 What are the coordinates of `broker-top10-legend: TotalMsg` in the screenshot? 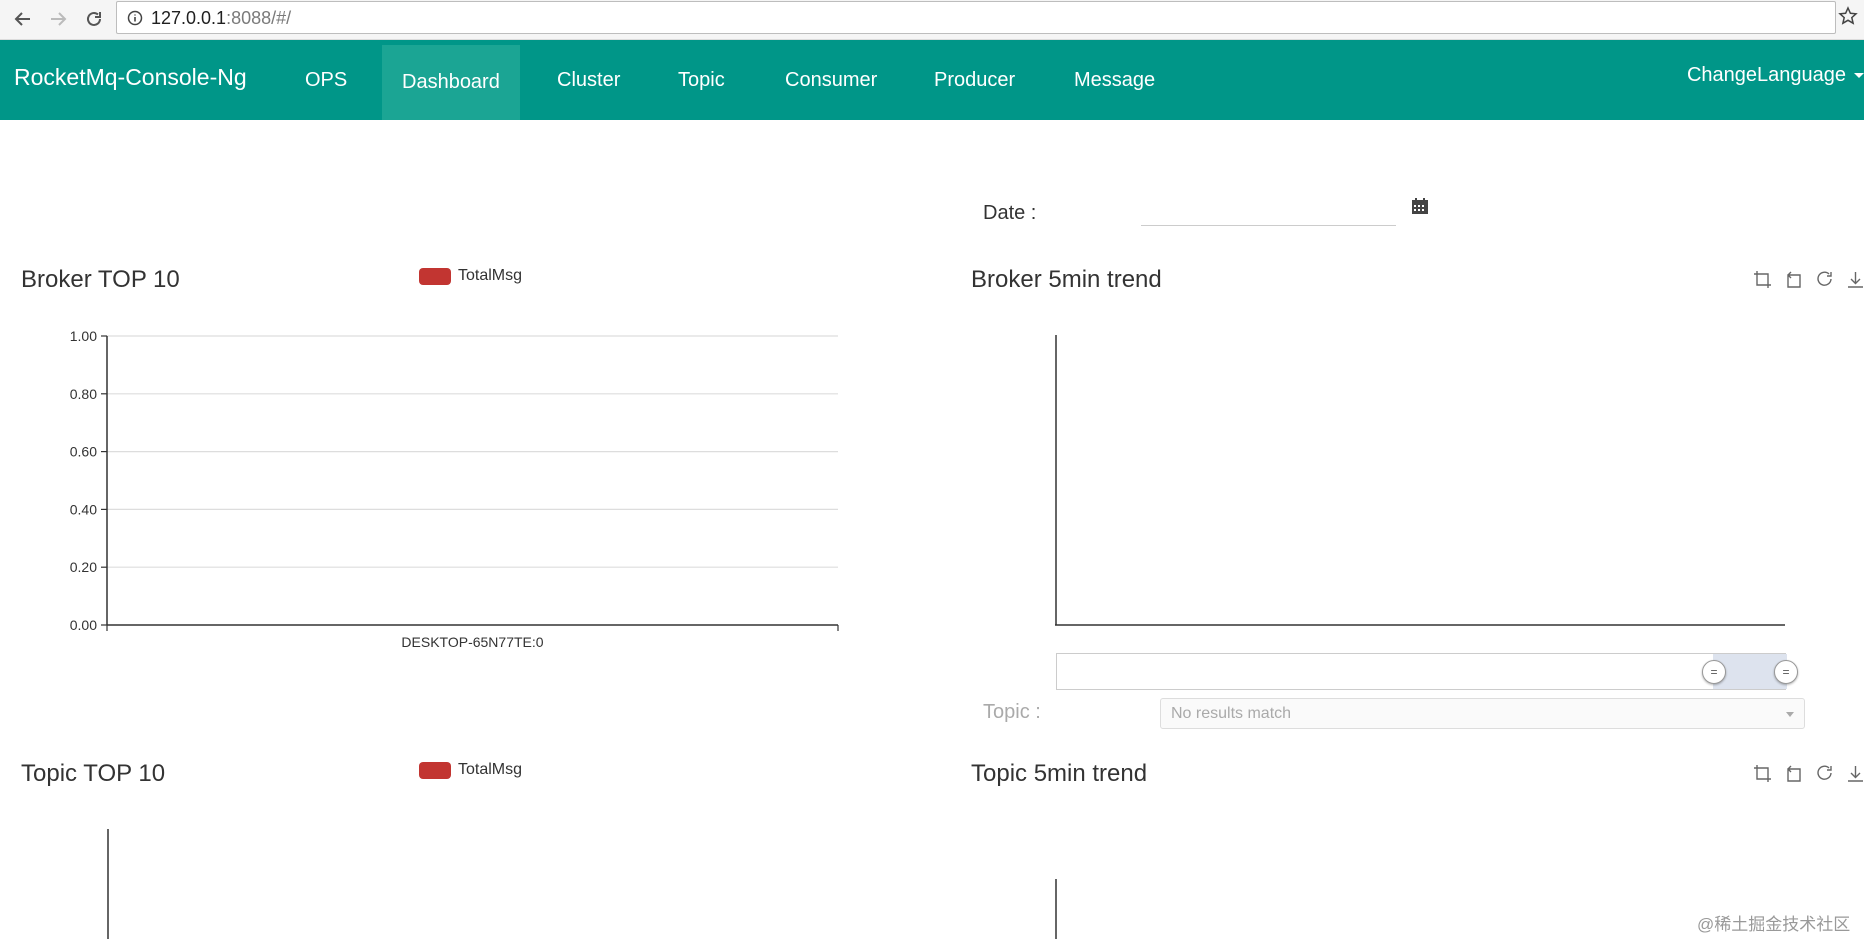 It's located at (470, 276).